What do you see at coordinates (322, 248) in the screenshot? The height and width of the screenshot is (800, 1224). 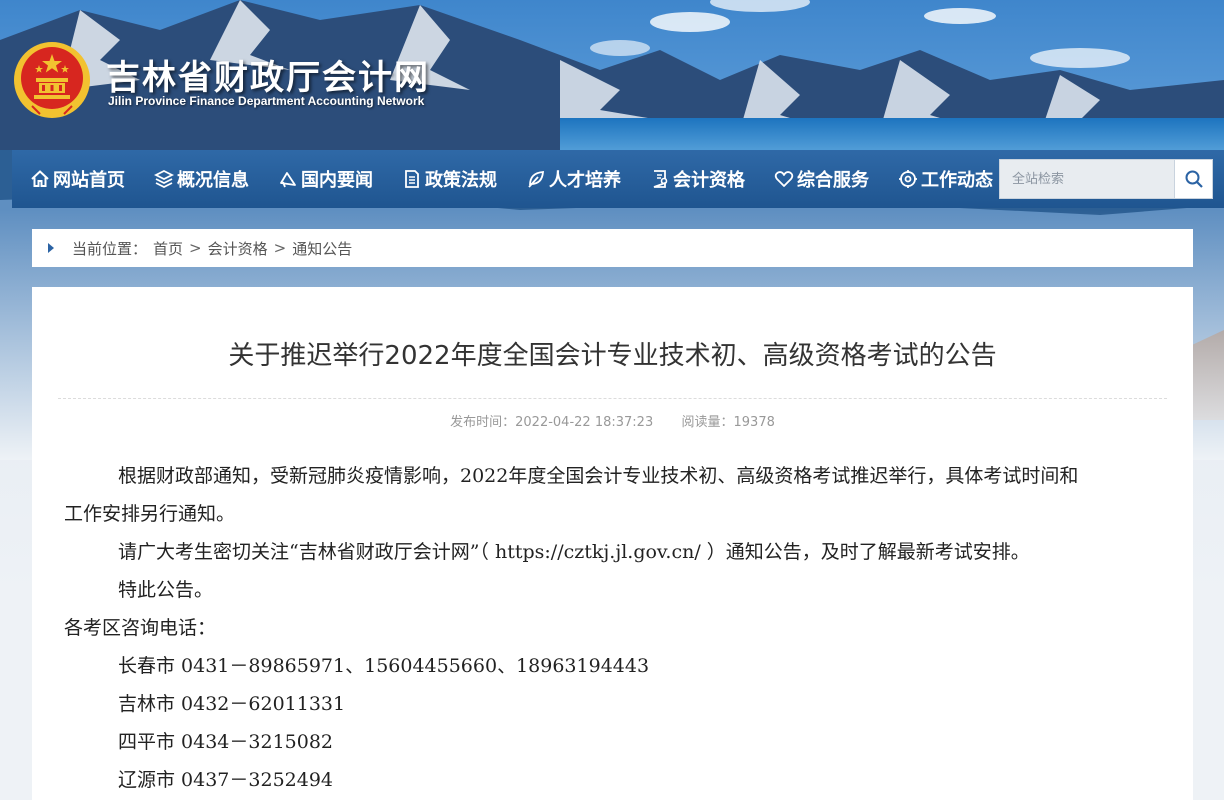 I see `breadcrumb-notice-link: 通知公告` at bounding box center [322, 248].